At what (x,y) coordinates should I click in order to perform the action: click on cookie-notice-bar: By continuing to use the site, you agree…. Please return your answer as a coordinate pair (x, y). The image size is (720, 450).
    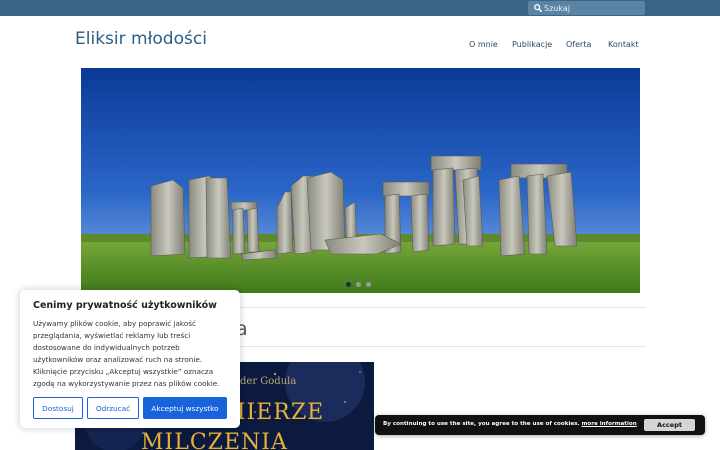
    Looking at the image, I should click on (540, 425).